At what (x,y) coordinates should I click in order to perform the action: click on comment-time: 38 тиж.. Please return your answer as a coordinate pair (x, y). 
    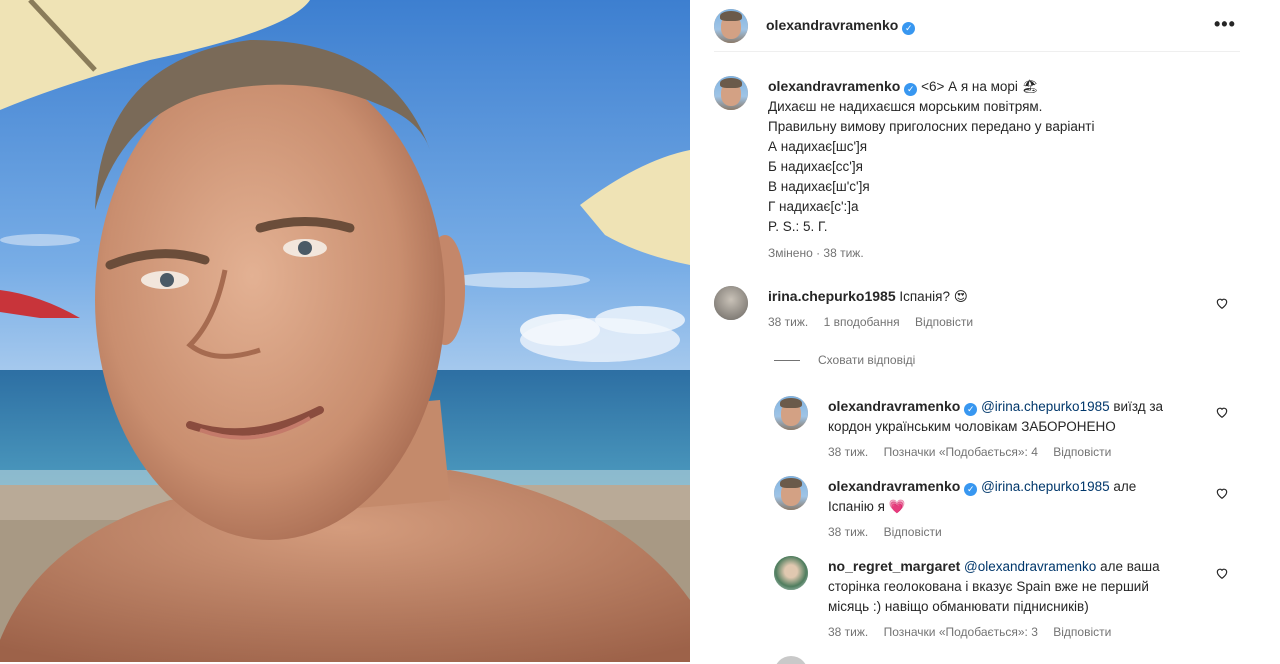
    Looking at the image, I should click on (788, 322).